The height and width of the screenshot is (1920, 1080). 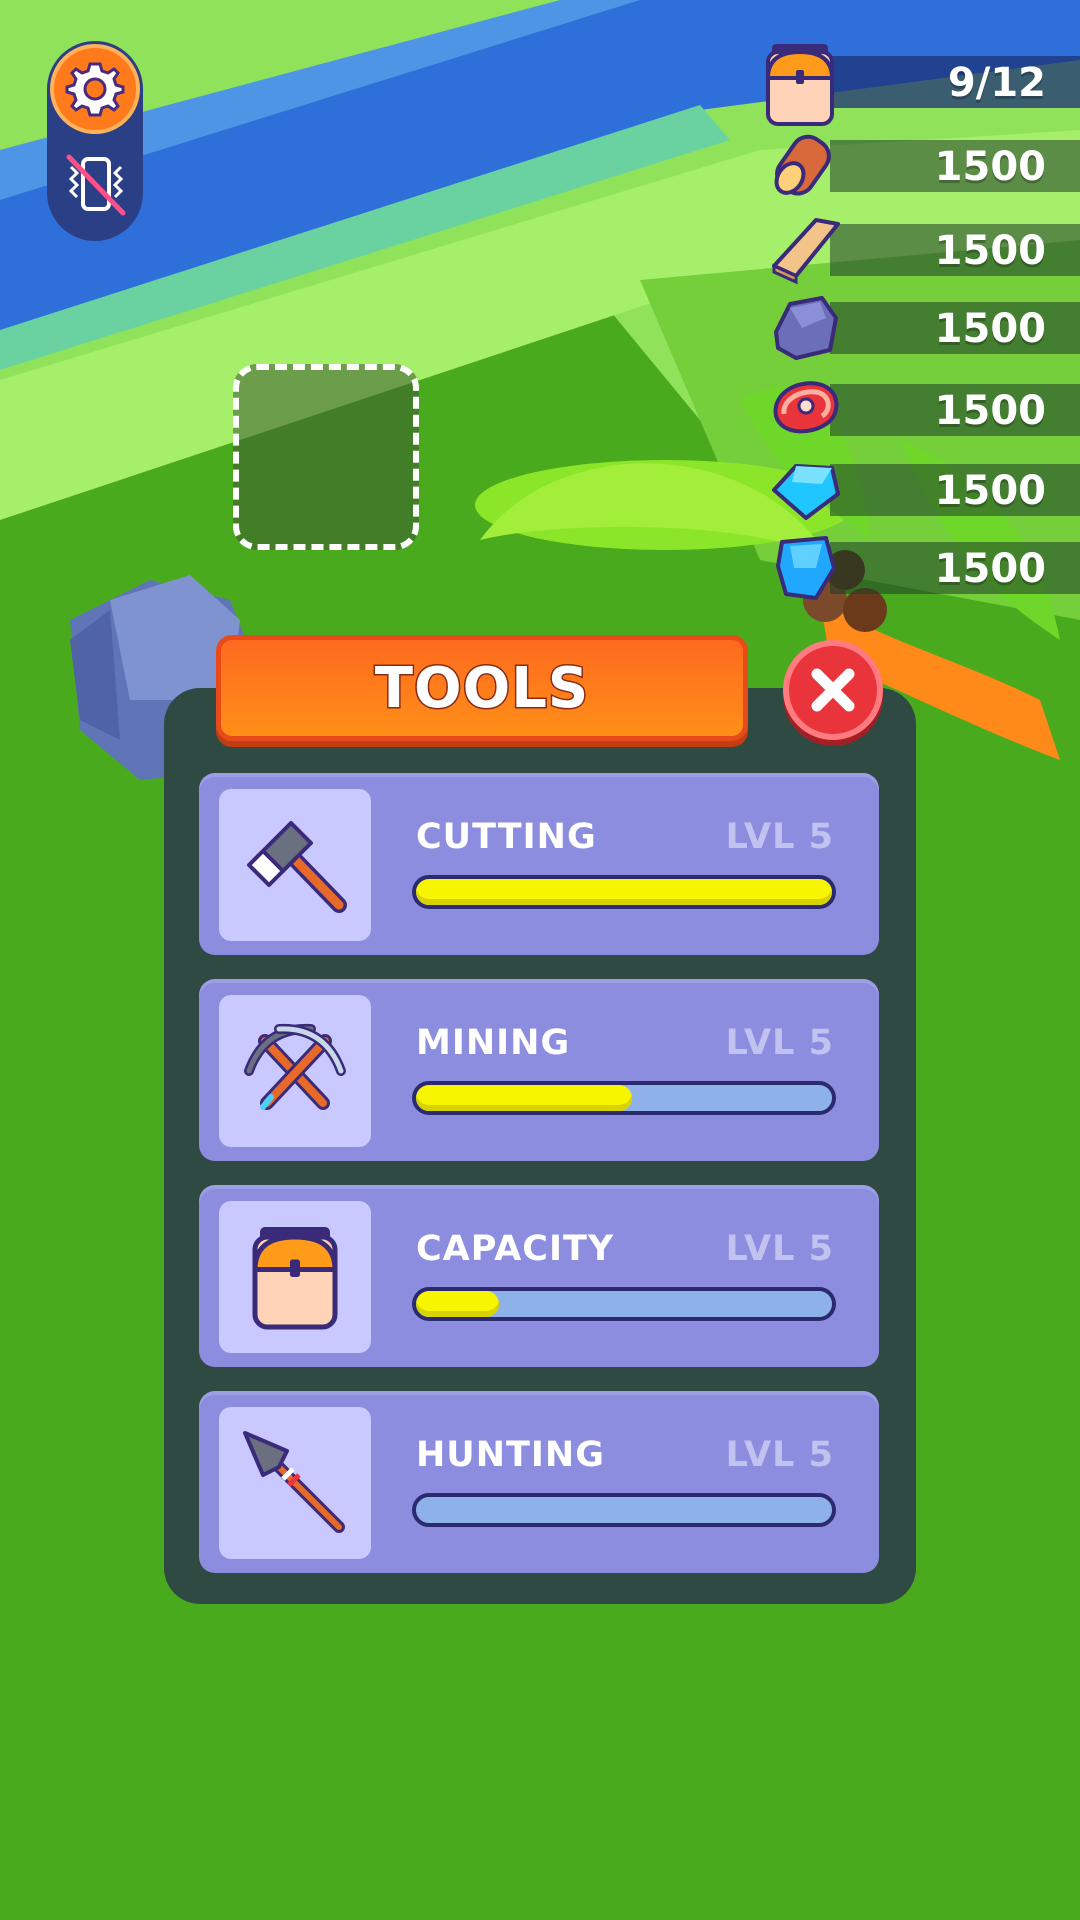 I want to click on vibration-off-icon, so click(x=96, y=185).